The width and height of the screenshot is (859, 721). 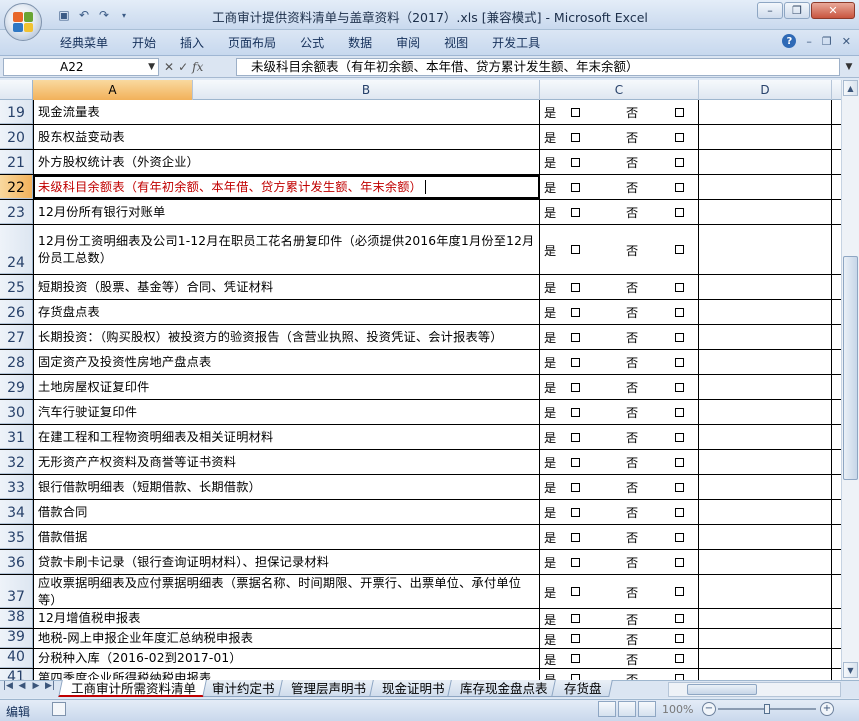 I want to click on undo-icon: ↶, so click(x=84, y=15).